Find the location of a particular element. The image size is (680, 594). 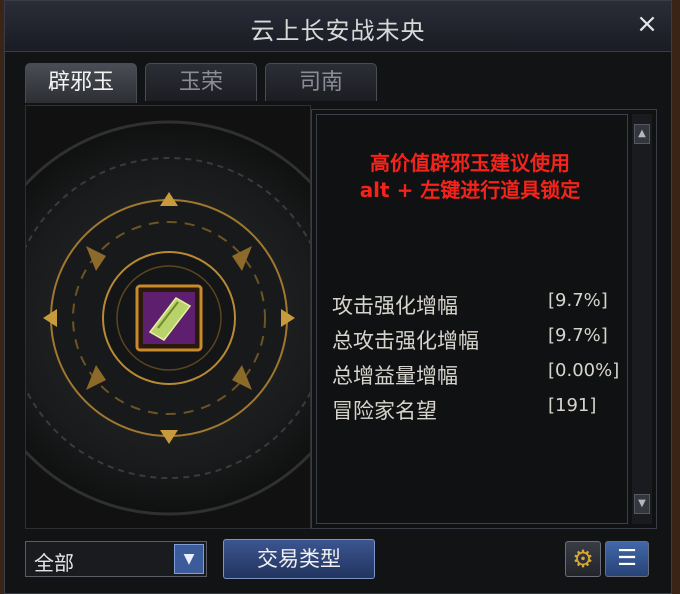

trade-type-button: 交易类型 is located at coordinates (299, 559).